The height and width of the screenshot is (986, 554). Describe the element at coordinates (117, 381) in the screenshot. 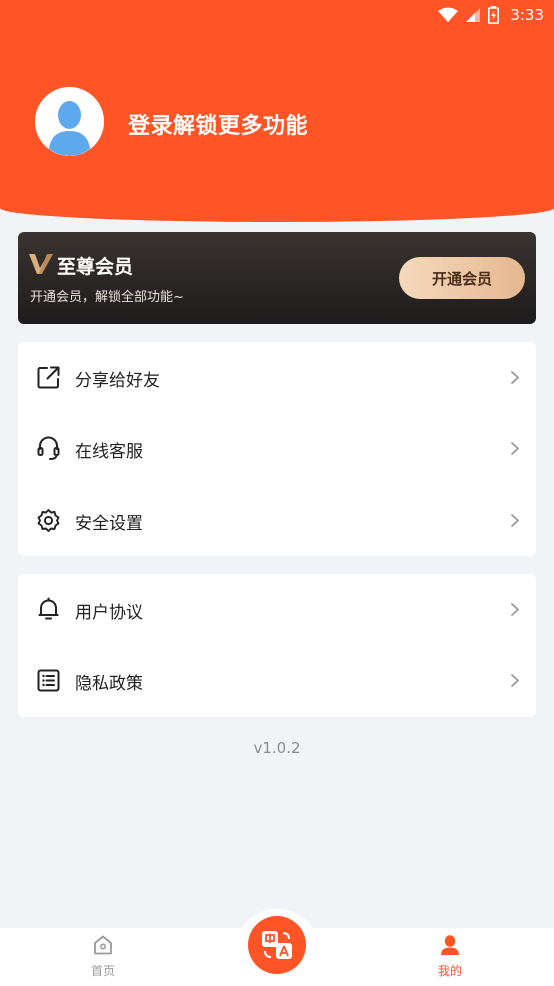

I see `menu-item-label: 分享给好友` at that location.